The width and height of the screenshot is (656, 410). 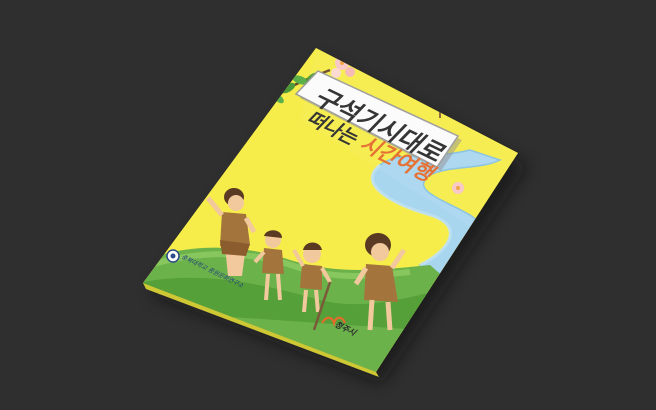 What do you see at coordinates (173, 256) in the screenshot?
I see `publisher-left-logo` at bounding box center [173, 256].